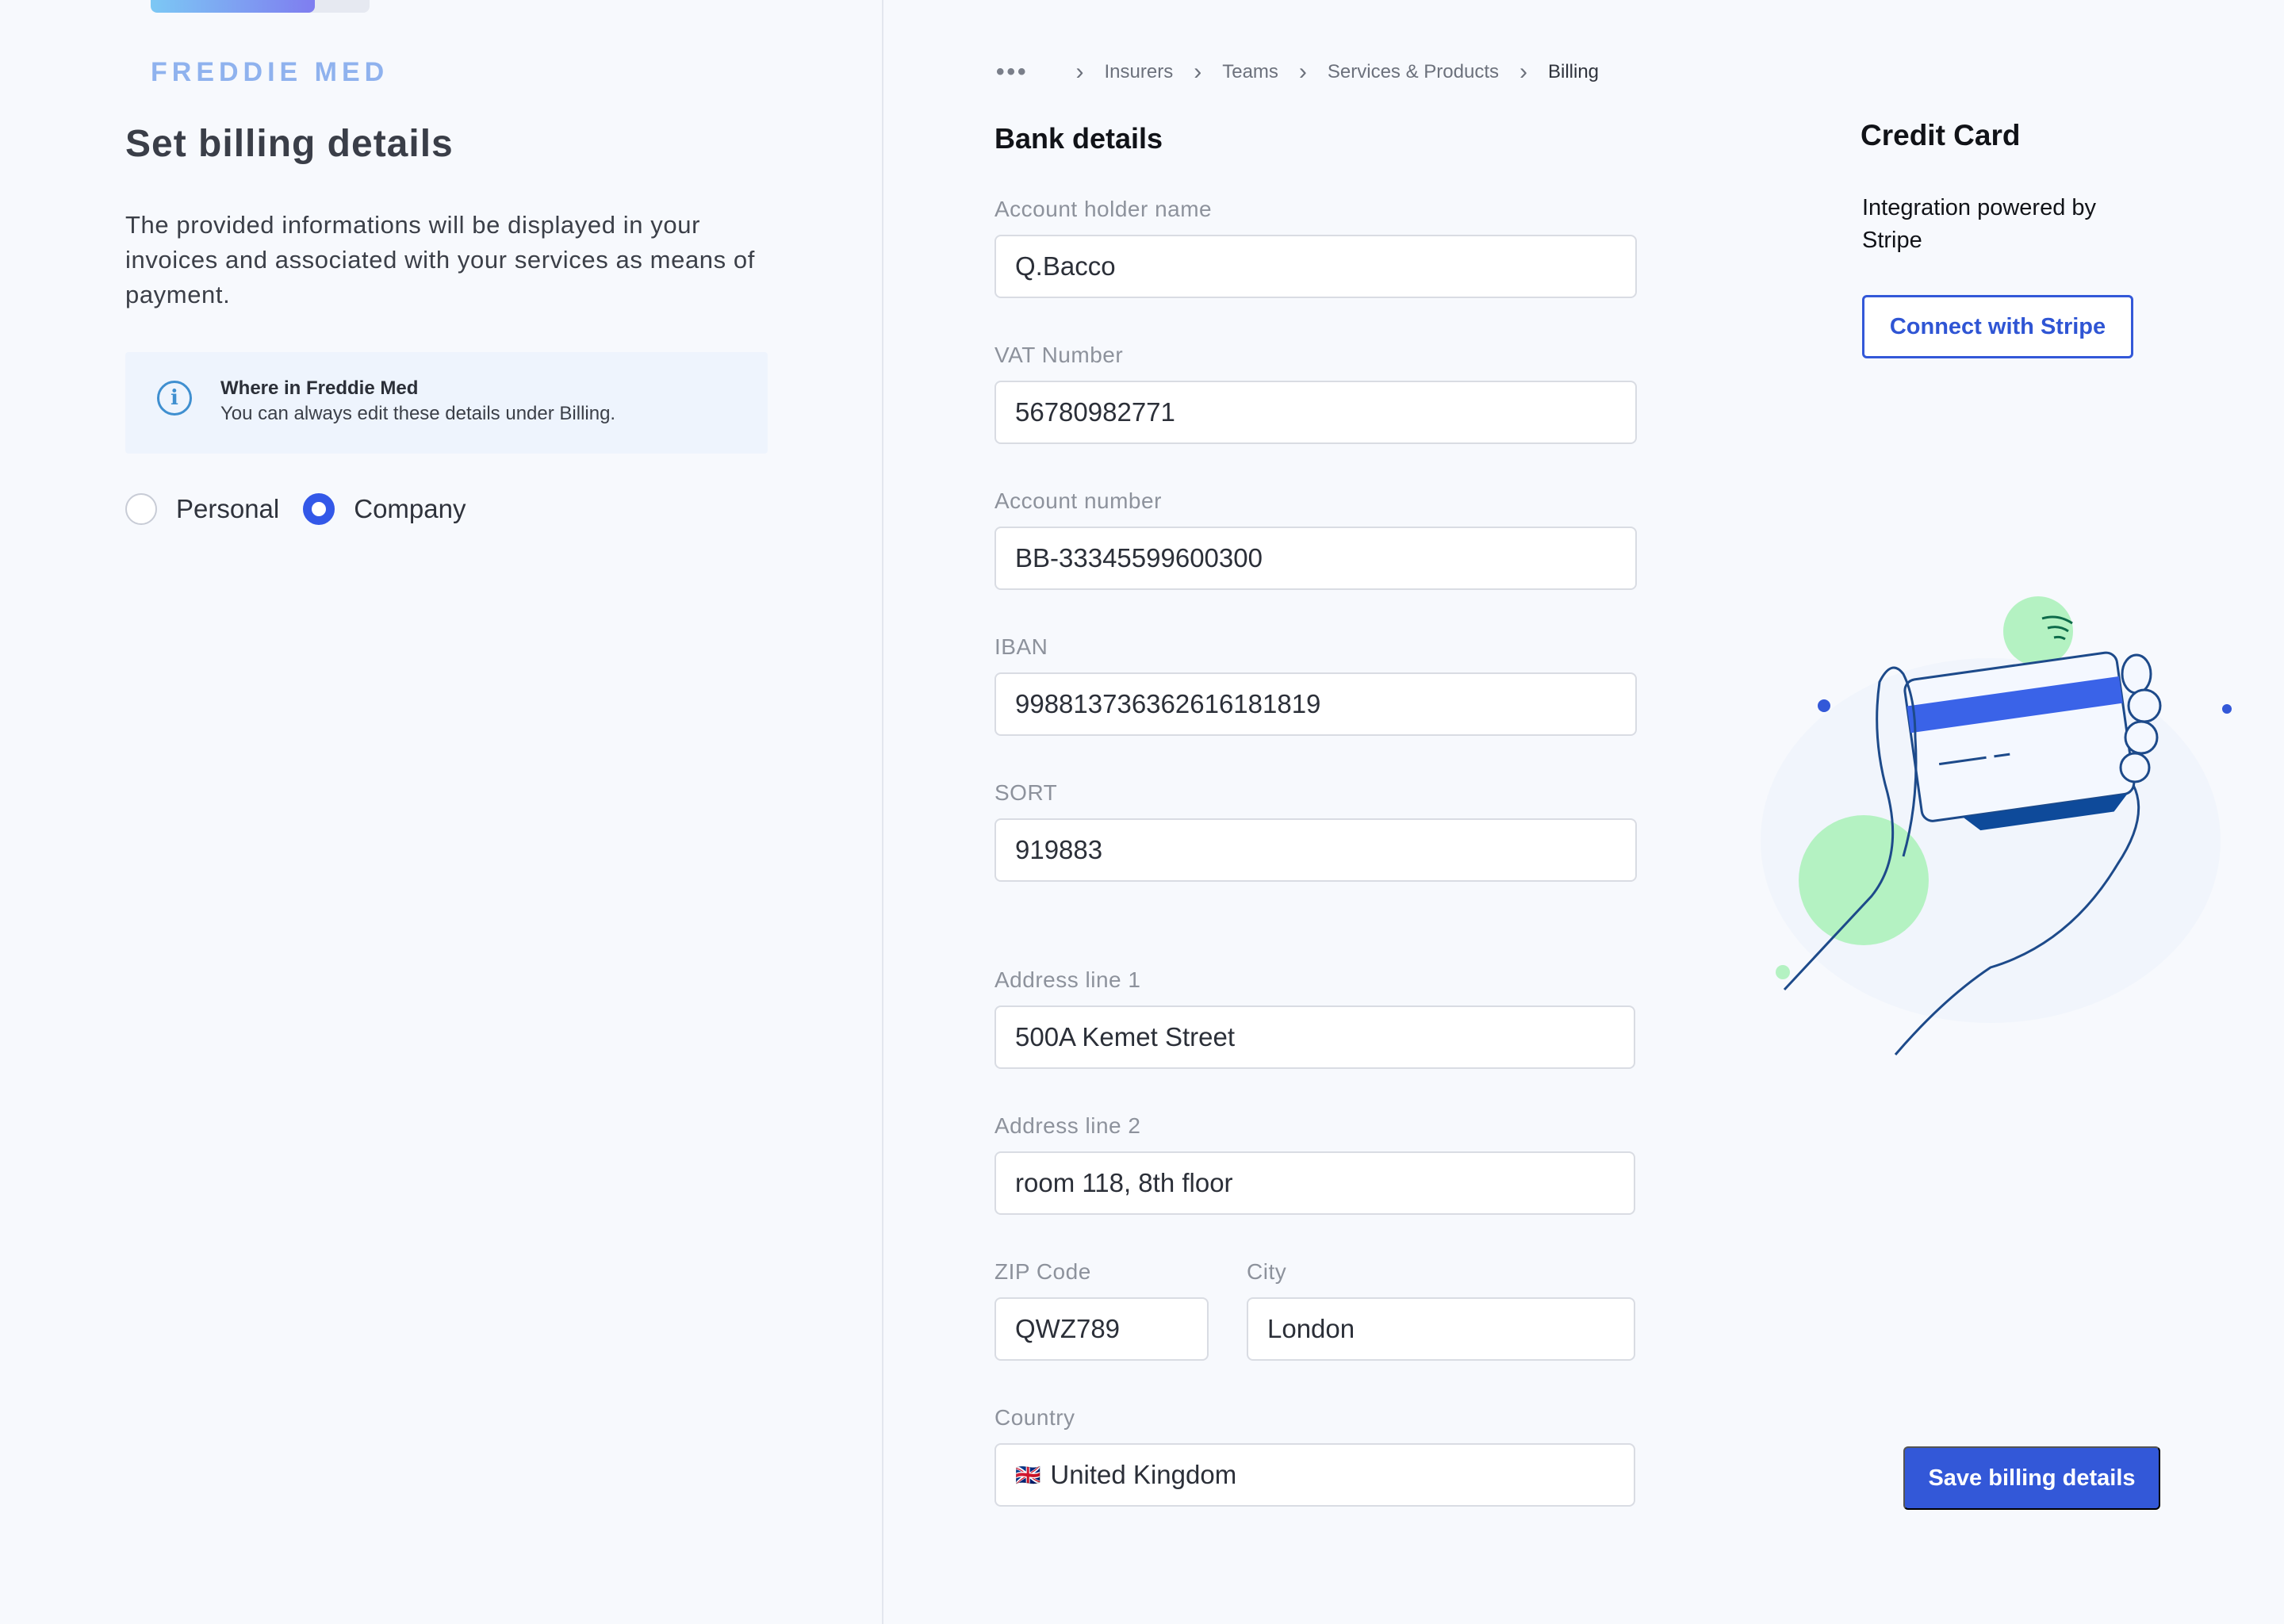 This screenshot has height=1624, width=2284. What do you see at coordinates (410, 509) in the screenshot?
I see `radio-company-label: Company` at bounding box center [410, 509].